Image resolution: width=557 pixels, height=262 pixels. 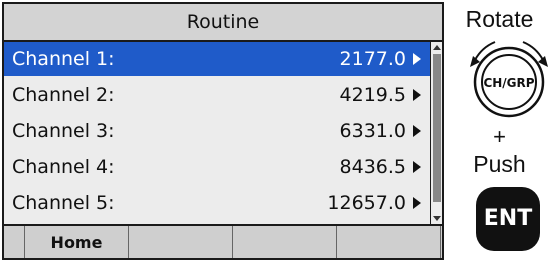 What do you see at coordinates (499, 136) in the screenshot?
I see `plus-sign: +` at bounding box center [499, 136].